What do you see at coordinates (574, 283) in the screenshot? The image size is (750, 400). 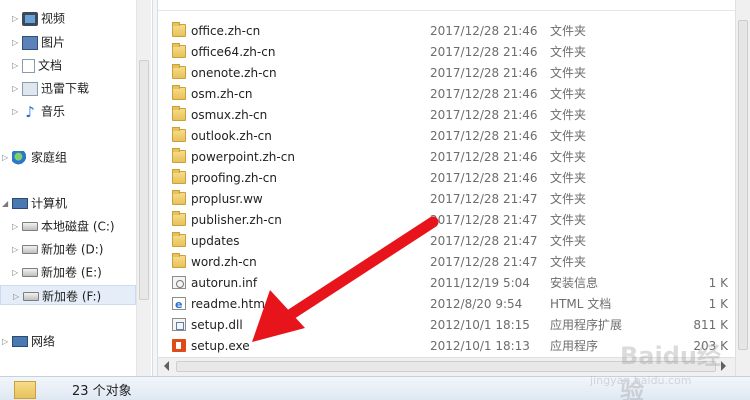 I see `file-type: 安装信息` at bounding box center [574, 283].